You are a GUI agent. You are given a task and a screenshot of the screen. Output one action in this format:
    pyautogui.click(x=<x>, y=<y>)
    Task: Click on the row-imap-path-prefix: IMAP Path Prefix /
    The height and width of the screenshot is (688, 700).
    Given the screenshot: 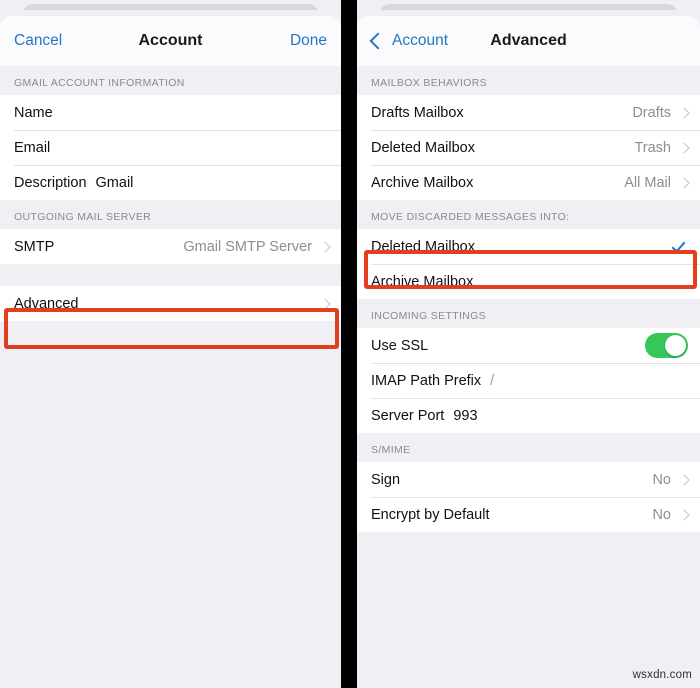 What is the action you would take?
    pyautogui.click(x=528, y=380)
    